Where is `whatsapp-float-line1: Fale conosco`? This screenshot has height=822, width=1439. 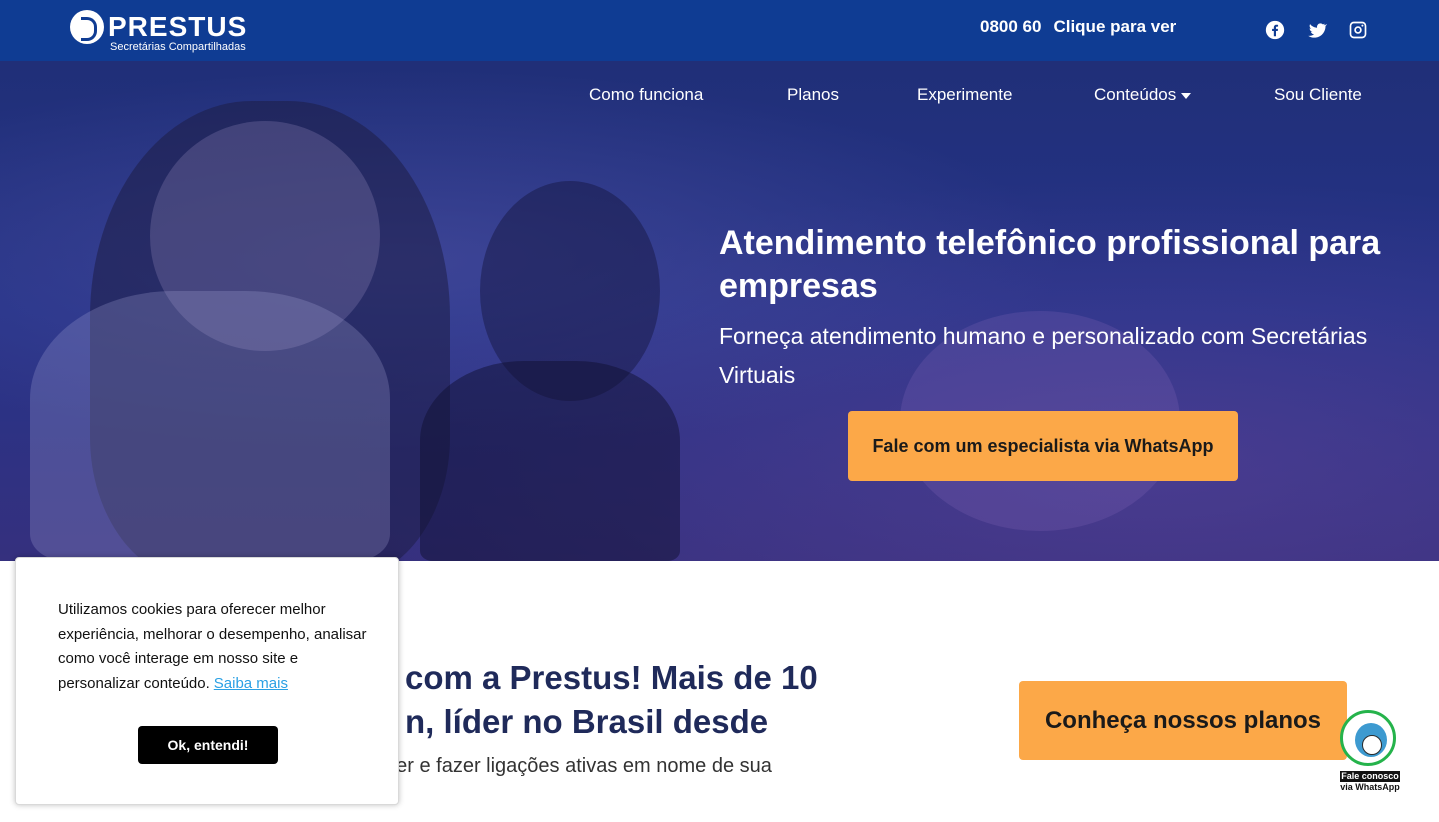 whatsapp-float-line1: Fale conosco is located at coordinates (1370, 776).